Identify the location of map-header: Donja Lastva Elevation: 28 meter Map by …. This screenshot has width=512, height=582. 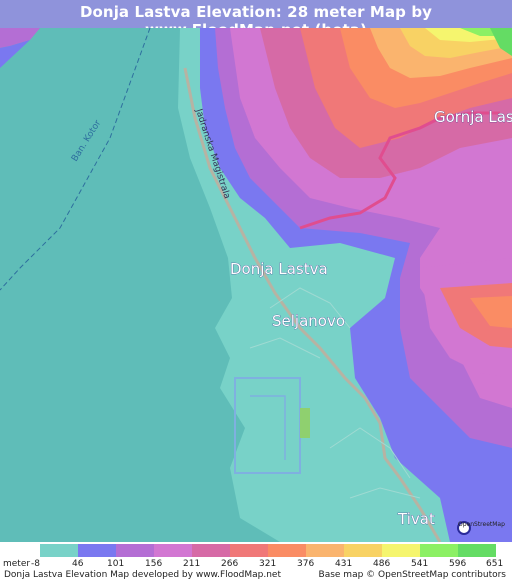
(256, 19).